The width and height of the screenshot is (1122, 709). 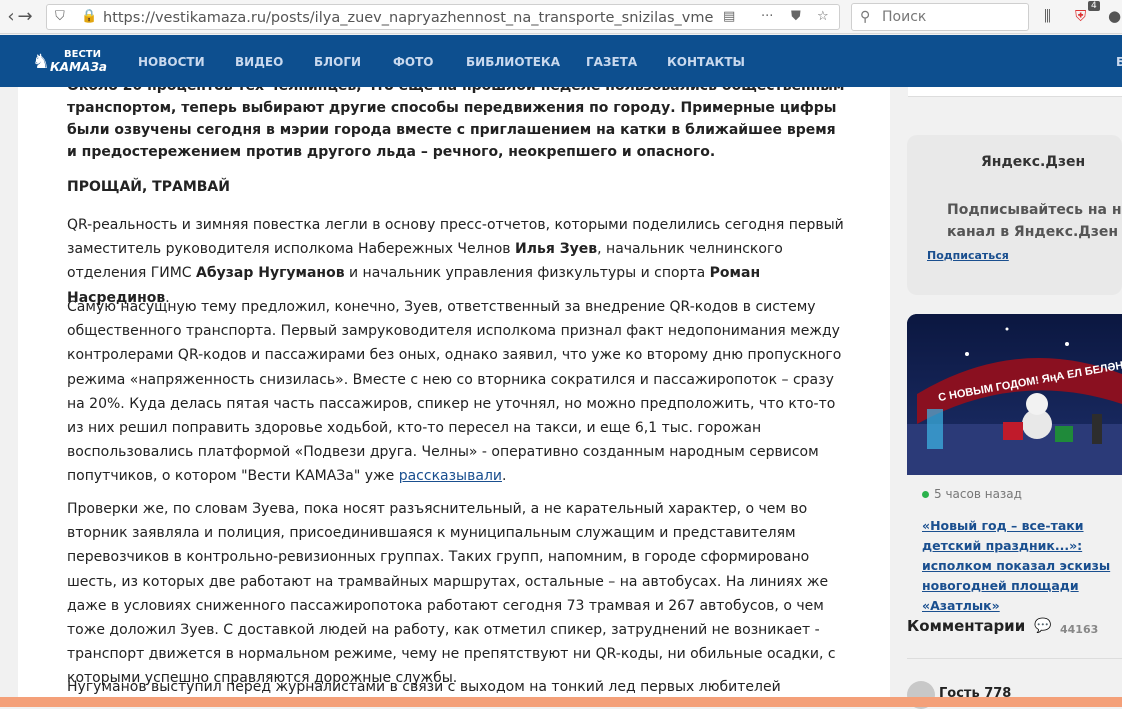 I want to click on forward-icon: →, so click(x=25, y=17).